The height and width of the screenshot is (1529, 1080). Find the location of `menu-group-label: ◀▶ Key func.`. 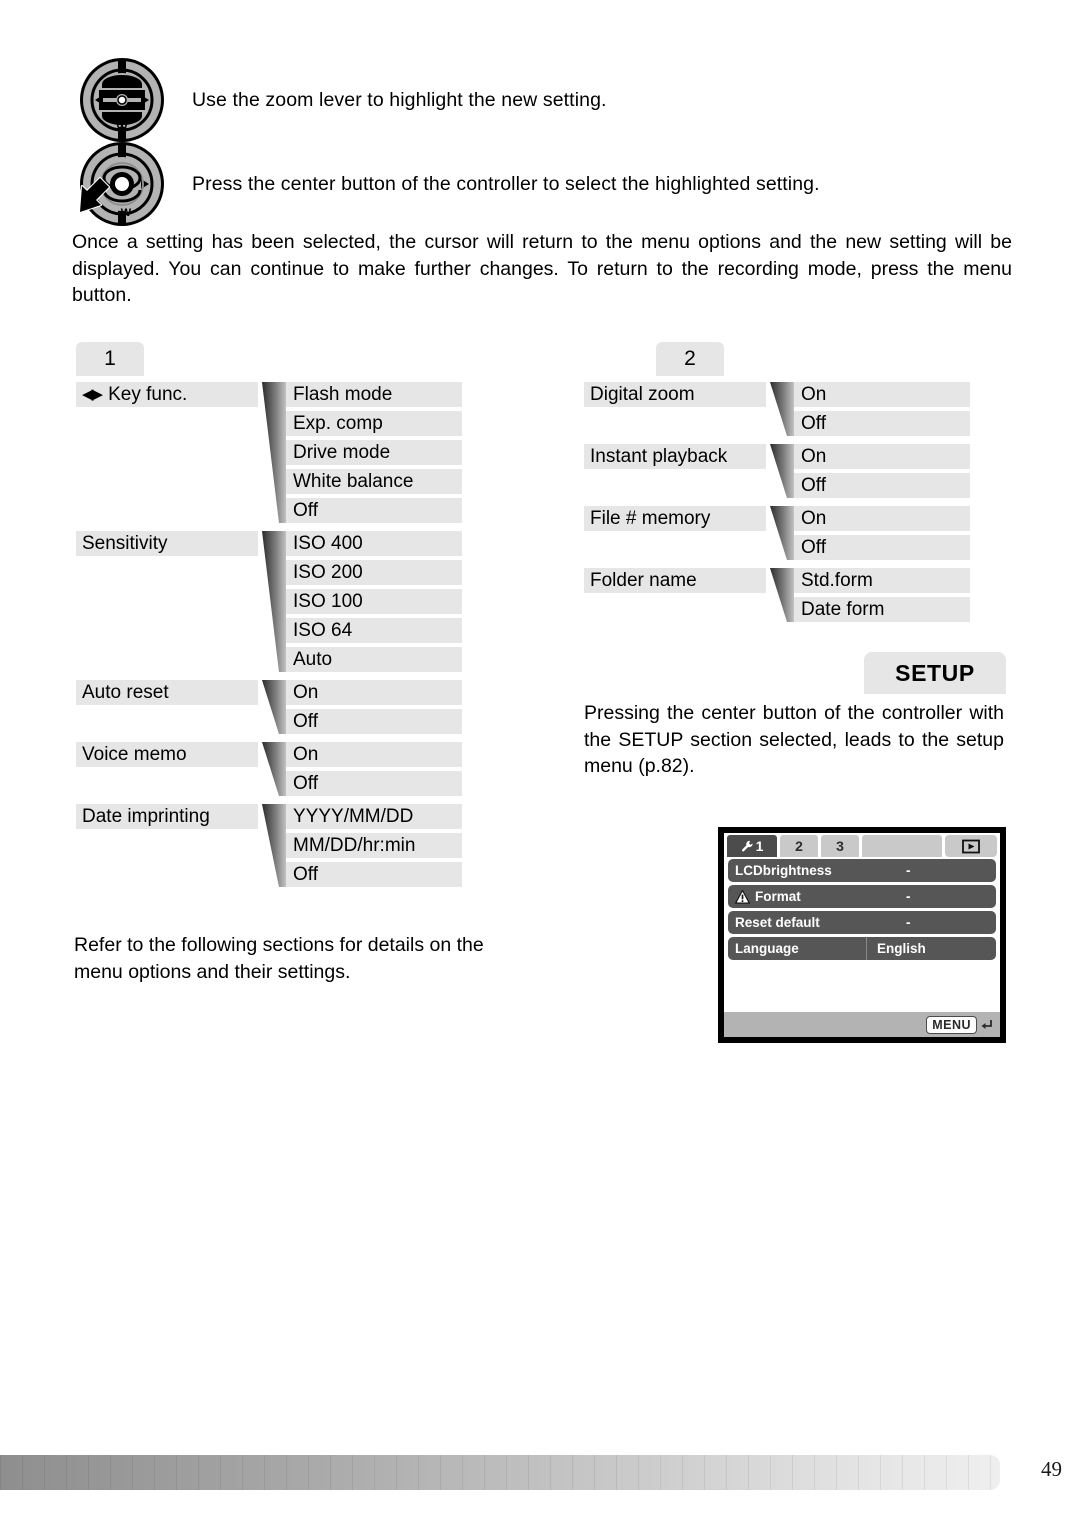

menu-group-label: ◀▶ Key func. is located at coordinates (167, 394).